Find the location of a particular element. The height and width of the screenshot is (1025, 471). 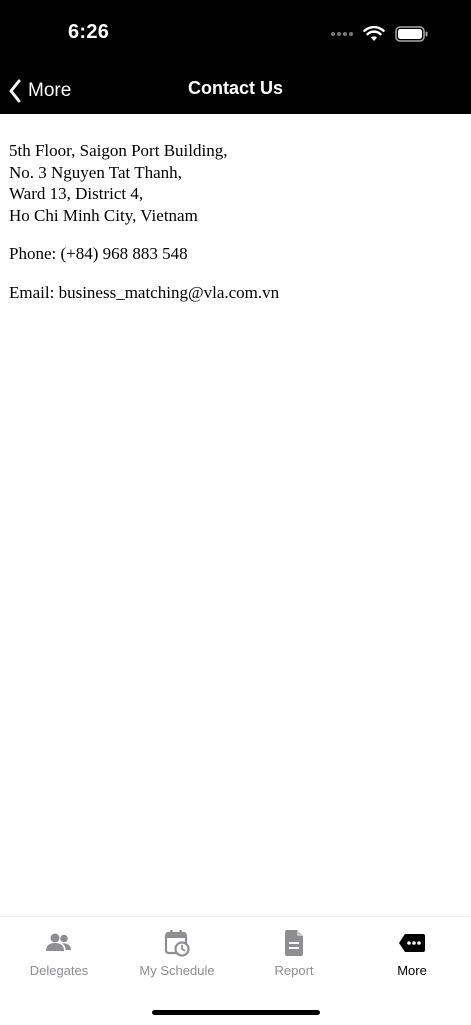

battery-icon is located at coordinates (411, 34).